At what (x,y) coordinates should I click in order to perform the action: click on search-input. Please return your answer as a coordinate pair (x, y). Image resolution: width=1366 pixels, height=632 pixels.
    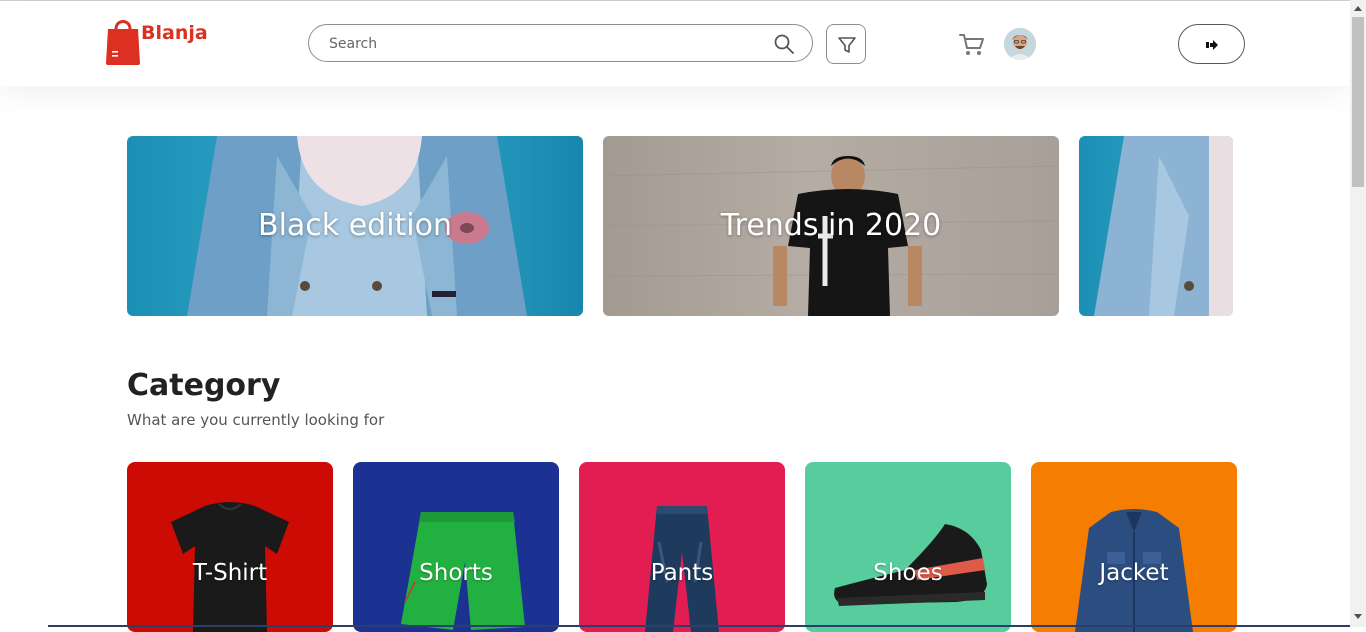
    Looking at the image, I should click on (539, 44).